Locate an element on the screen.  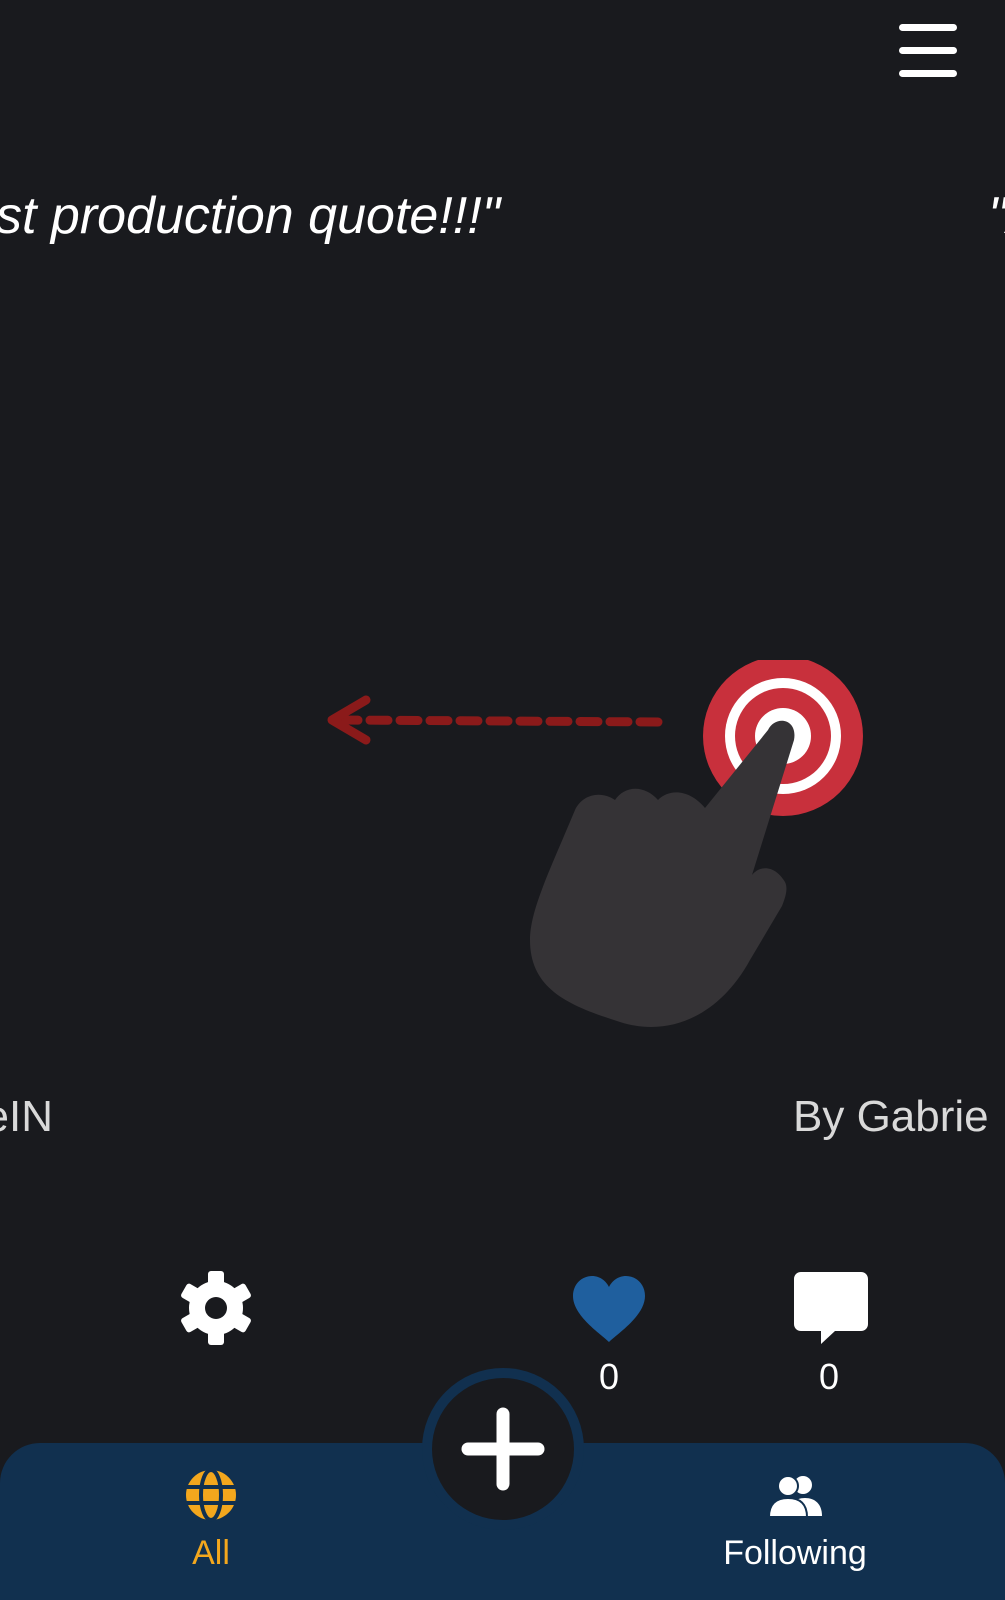
swipe-left-arrow-icon is located at coordinates (496, 720).